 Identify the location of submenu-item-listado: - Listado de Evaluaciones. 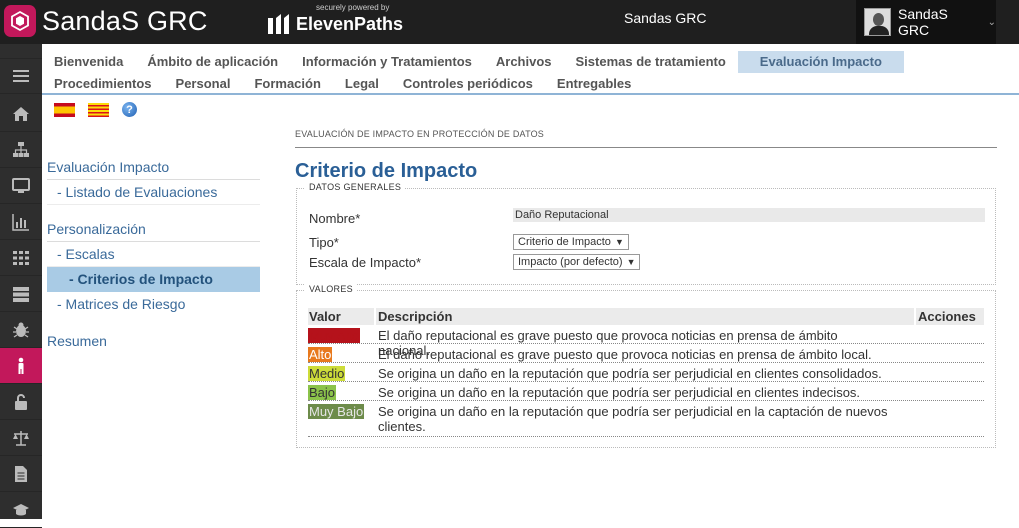
(153, 192).